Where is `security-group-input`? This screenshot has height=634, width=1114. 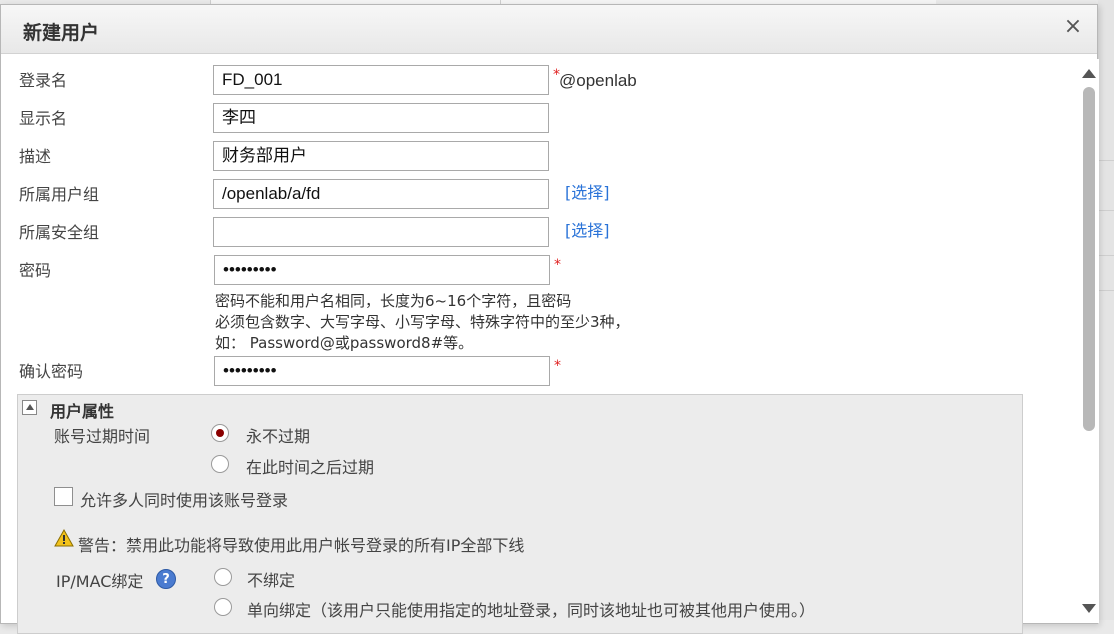
security-group-input is located at coordinates (381, 232).